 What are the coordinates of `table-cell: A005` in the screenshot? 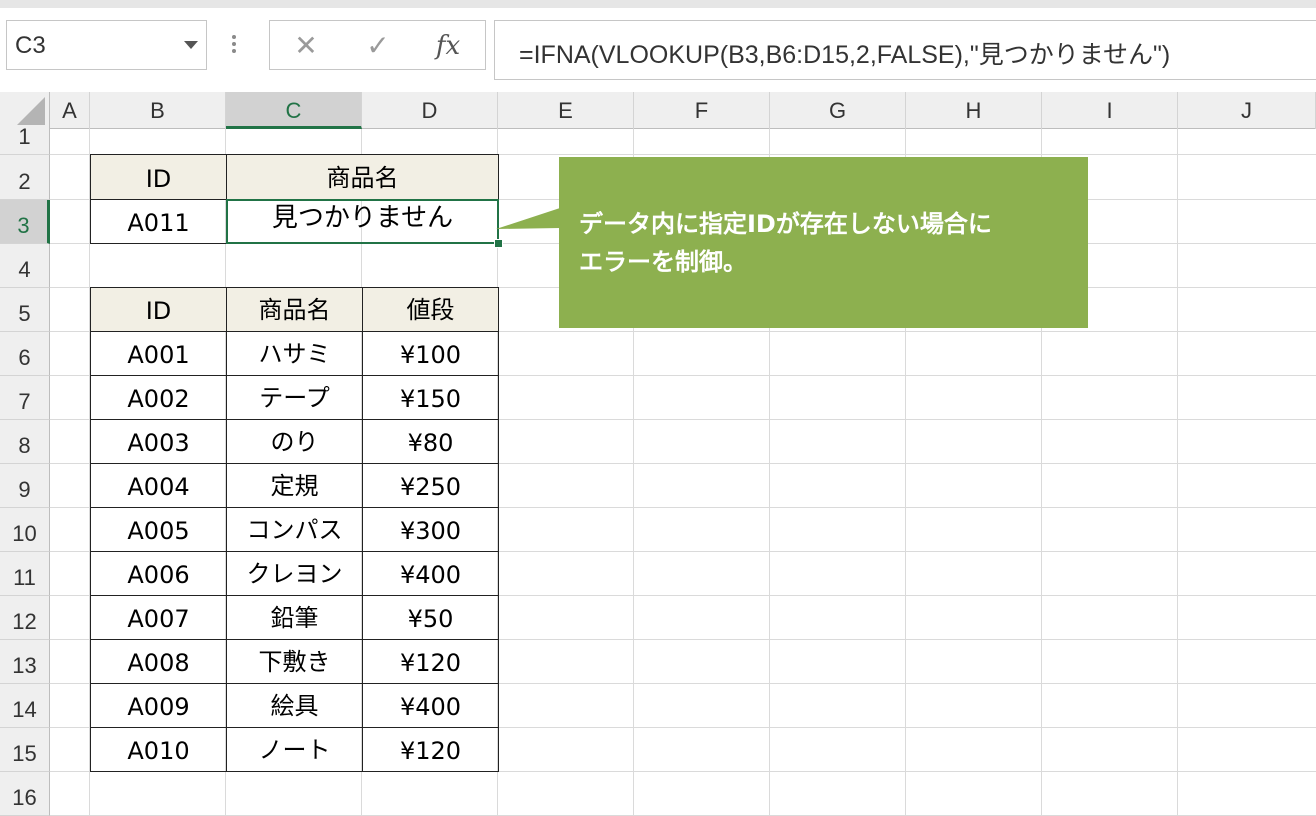 It's located at (158, 529).